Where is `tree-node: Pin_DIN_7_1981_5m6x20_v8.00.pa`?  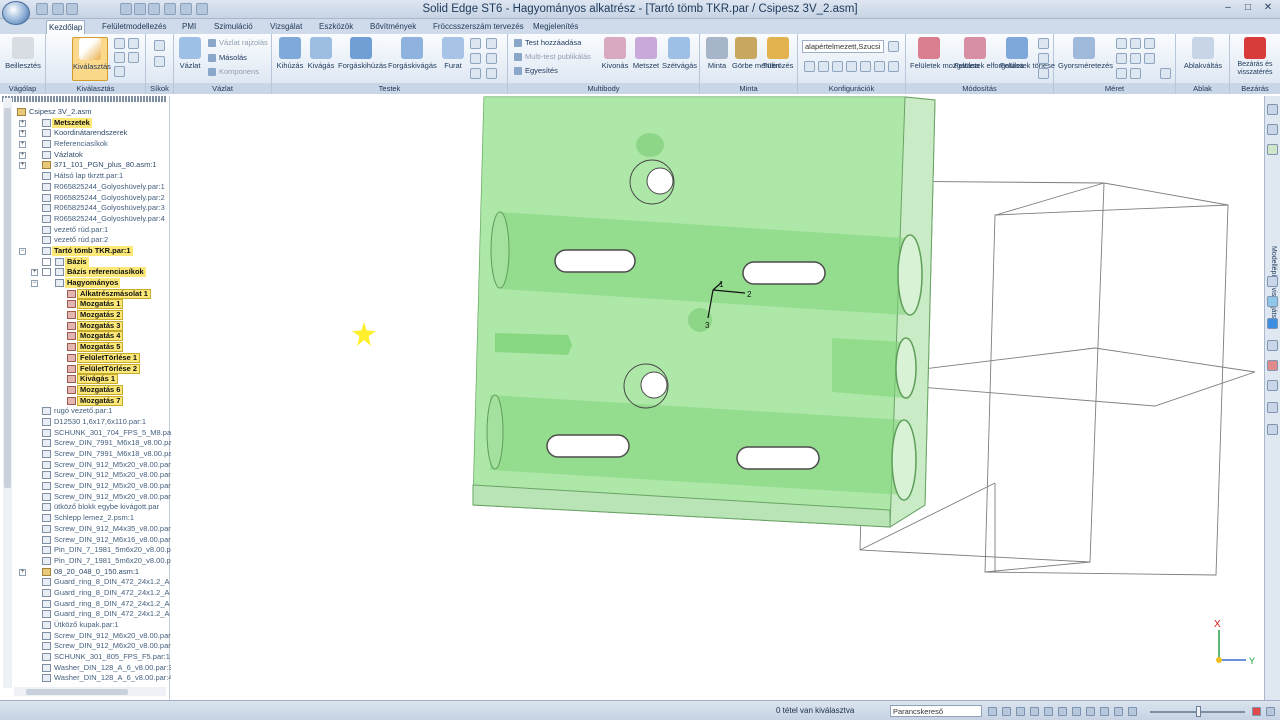
tree-node: Pin_DIN_7_1981_5m6x20_v8.00.pa is located at coordinates (87, 561).